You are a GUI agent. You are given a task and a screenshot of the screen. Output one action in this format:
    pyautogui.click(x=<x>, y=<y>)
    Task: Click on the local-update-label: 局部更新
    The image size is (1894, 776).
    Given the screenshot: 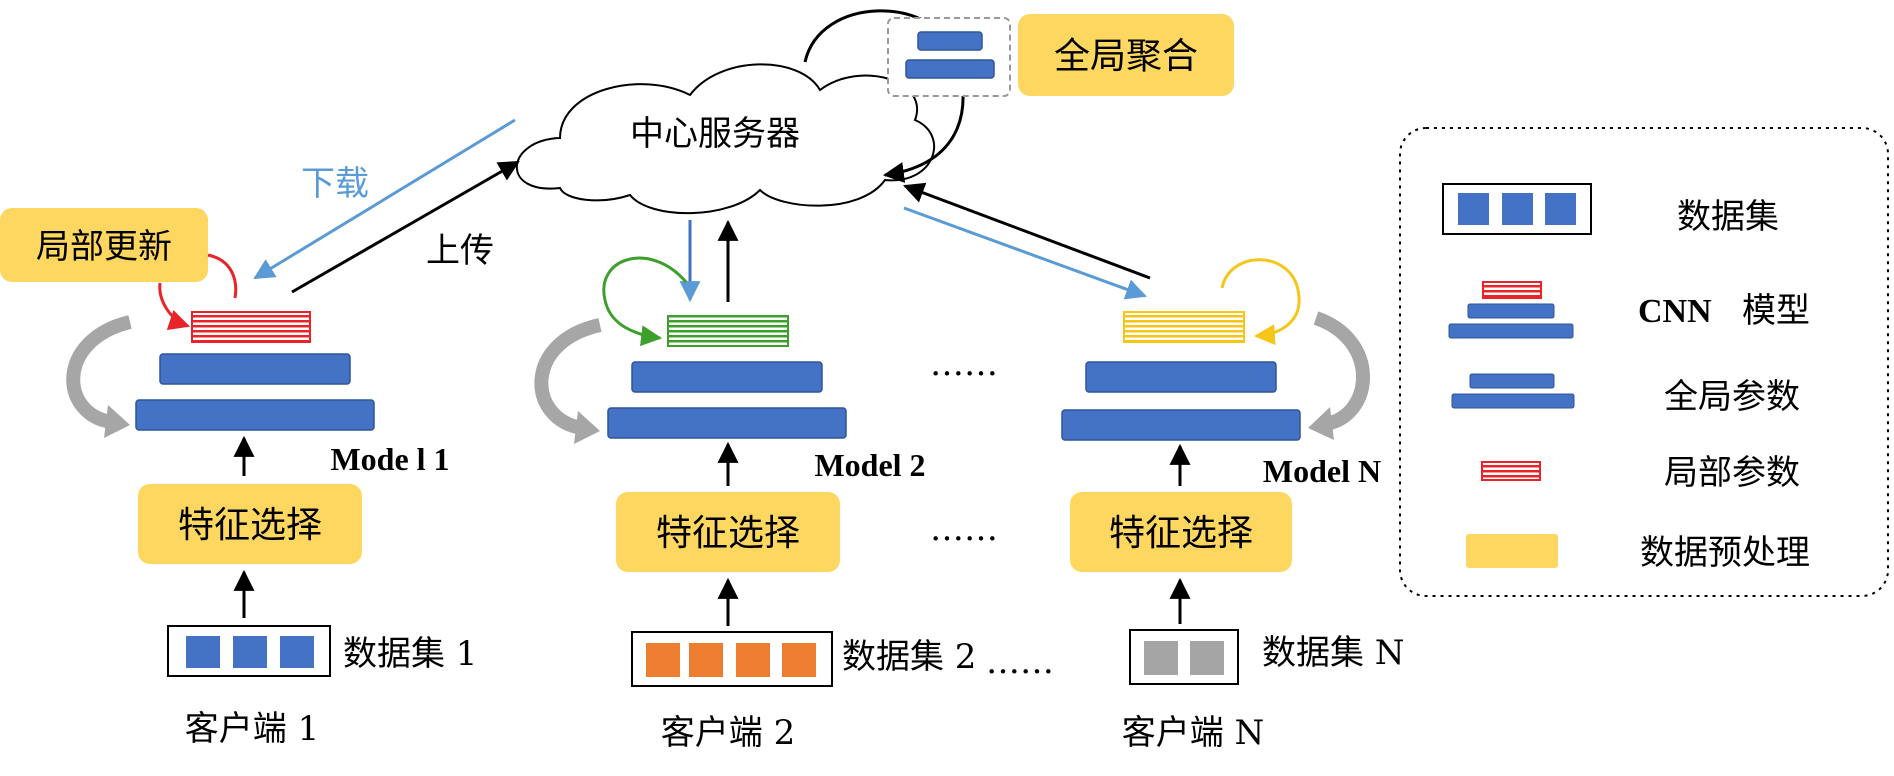 What is the action you would take?
    pyautogui.click(x=104, y=247)
    